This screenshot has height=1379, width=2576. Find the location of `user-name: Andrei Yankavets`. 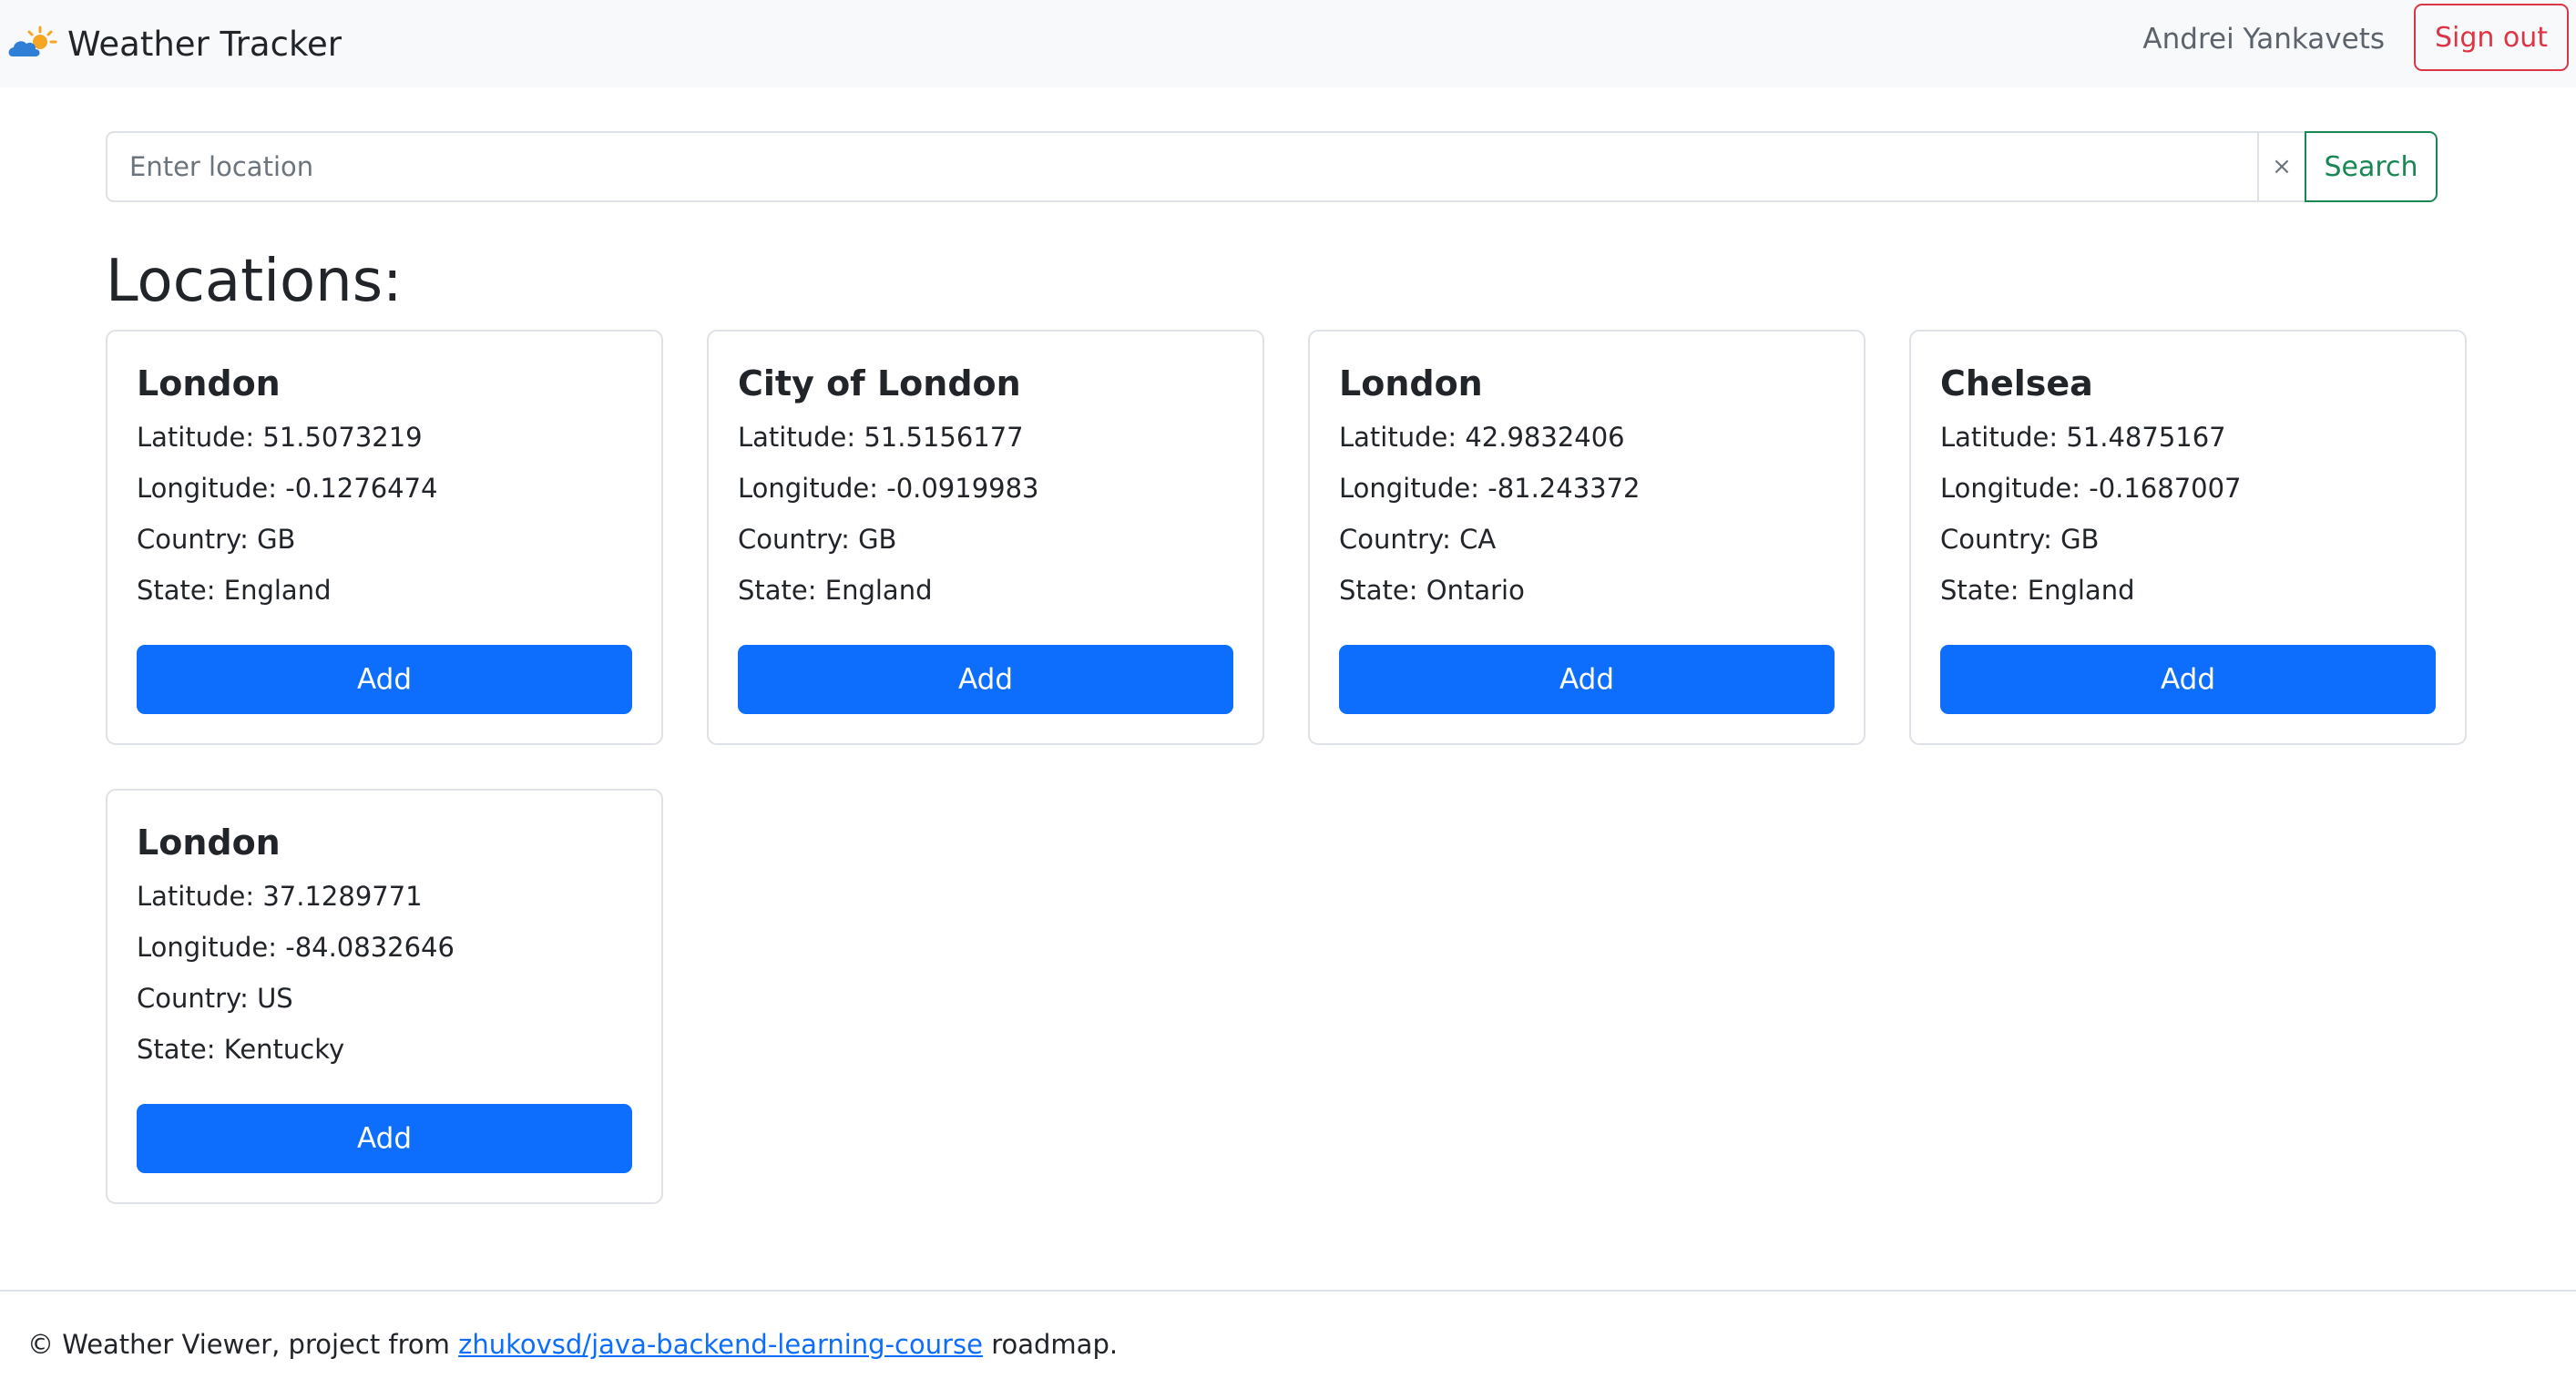

user-name: Andrei Yankavets is located at coordinates (2263, 39).